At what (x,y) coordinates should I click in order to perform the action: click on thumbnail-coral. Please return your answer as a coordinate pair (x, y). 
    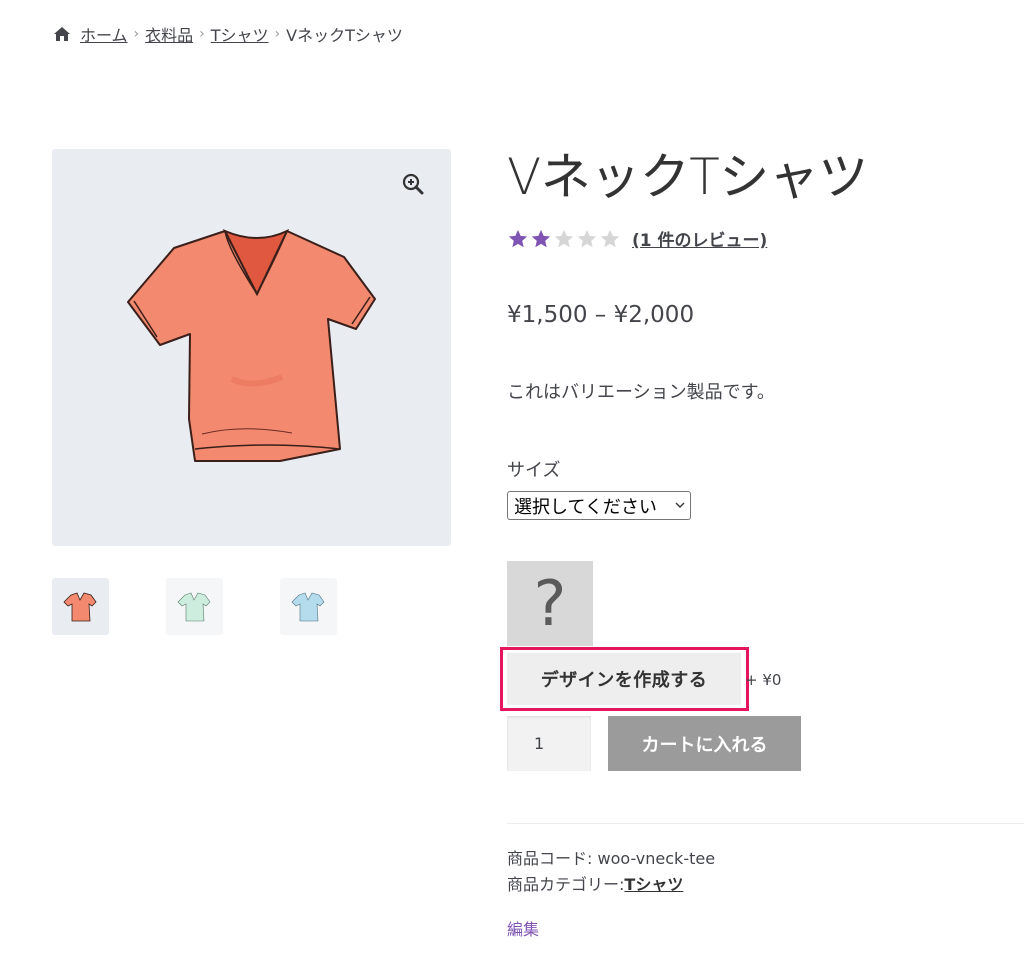
    Looking at the image, I should click on (80, 606).